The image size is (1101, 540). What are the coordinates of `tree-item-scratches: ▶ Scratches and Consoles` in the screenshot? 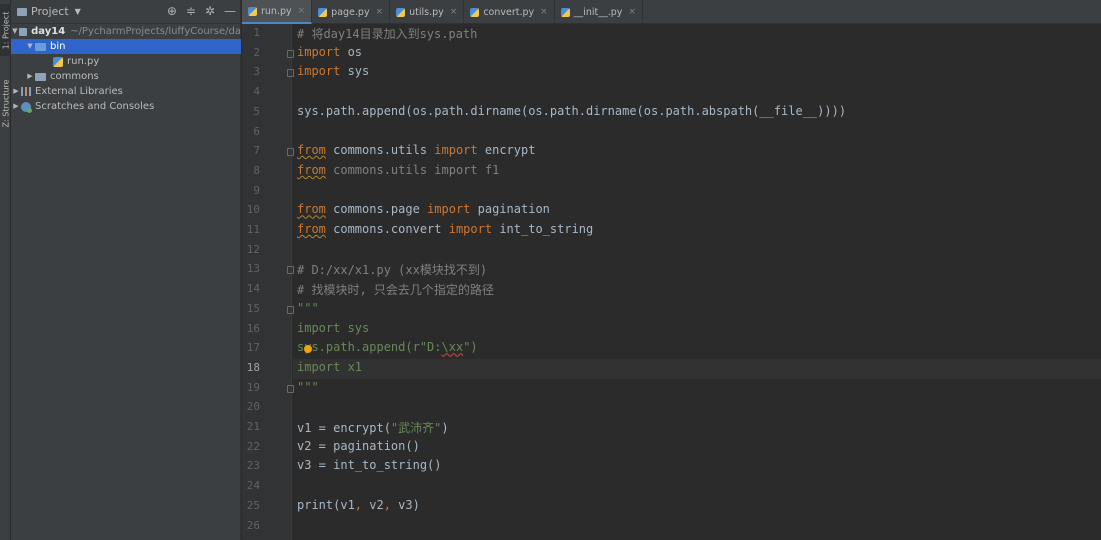 It's located at (126, 106).